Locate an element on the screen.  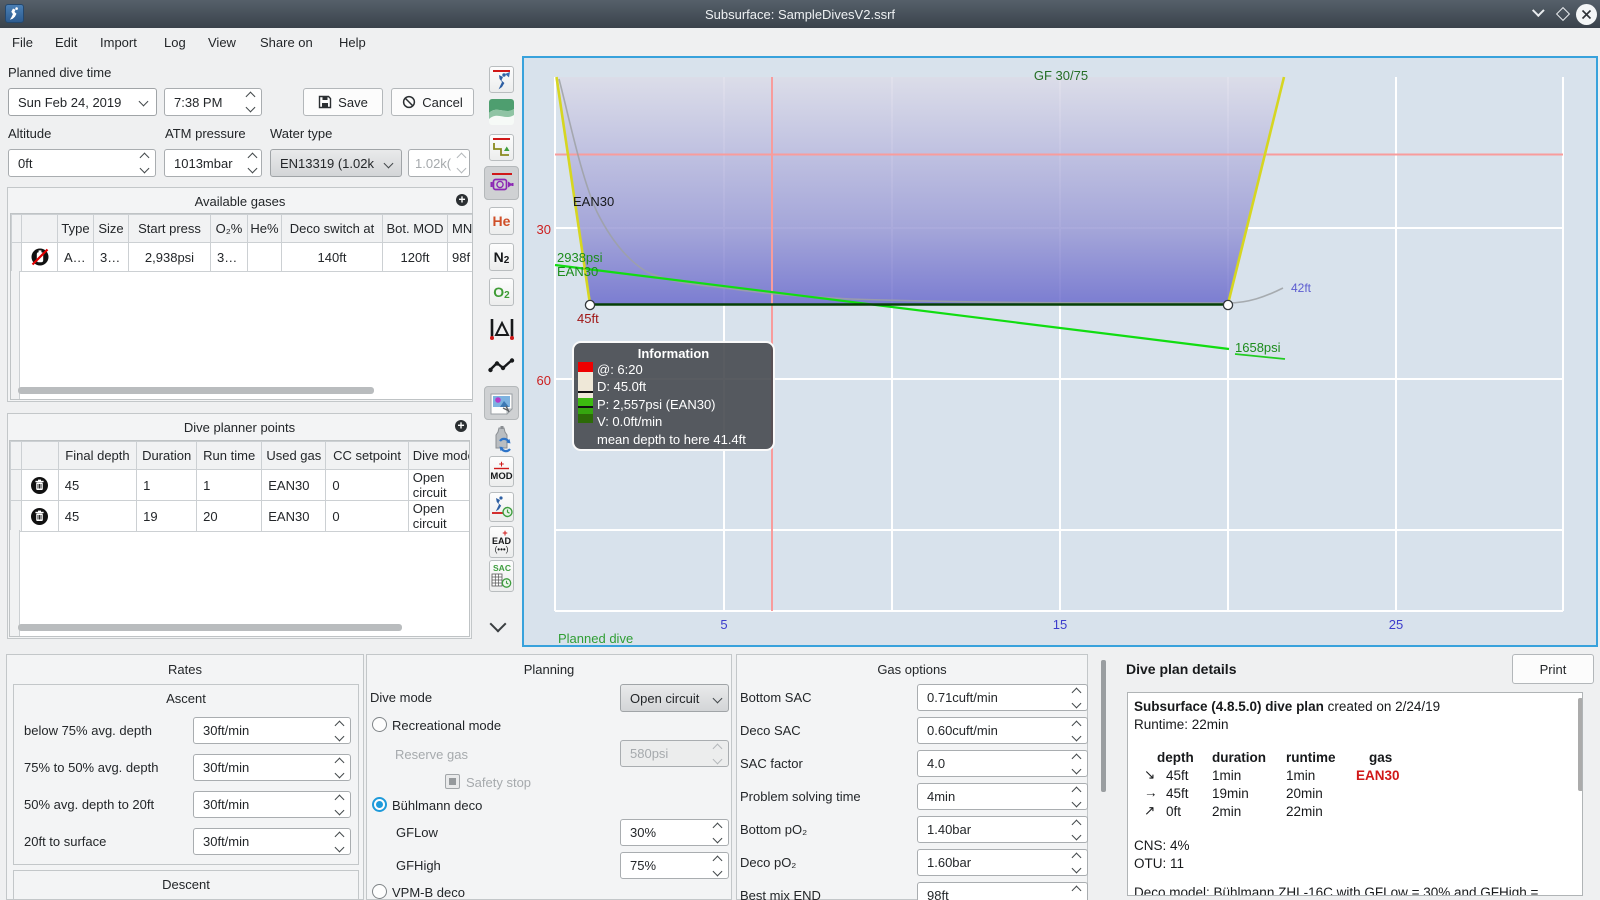
svg-text: 30 is located at coordinates (544, 229).